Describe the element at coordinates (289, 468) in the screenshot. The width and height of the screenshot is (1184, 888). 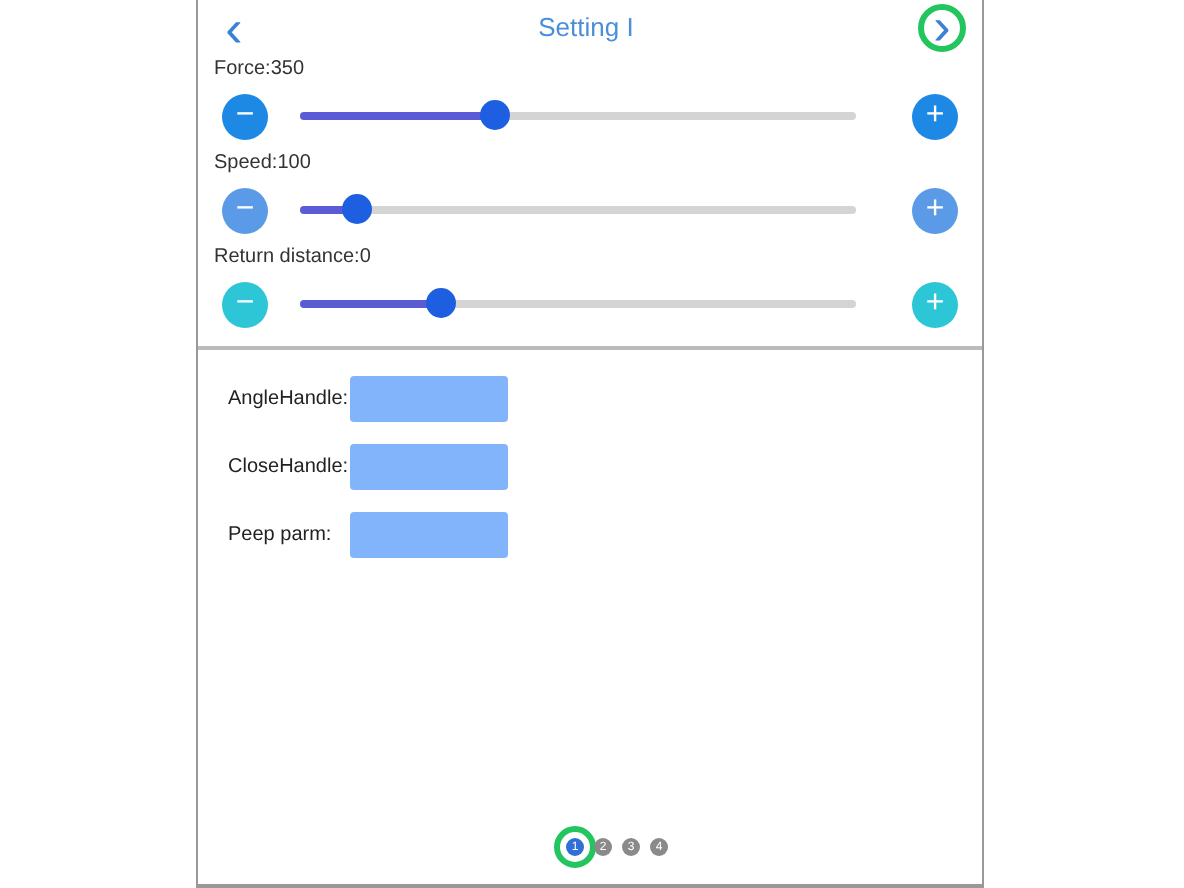
I see `field-label: CloseHandle:` at that location.